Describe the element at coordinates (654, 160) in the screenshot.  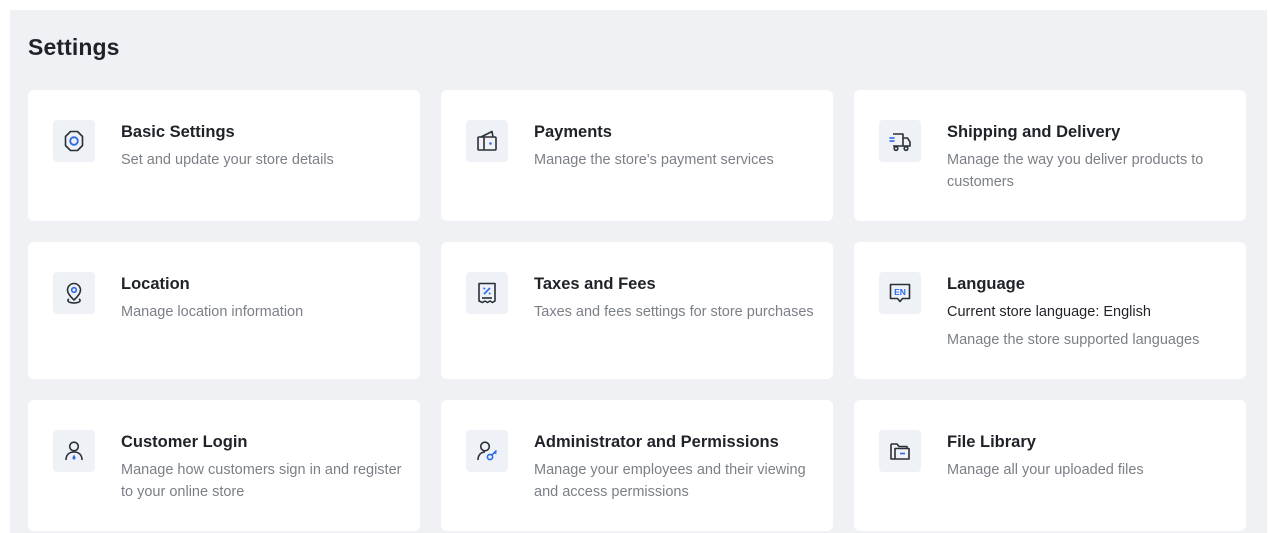
I see `card-description: Manage the store's payment services` at that location.